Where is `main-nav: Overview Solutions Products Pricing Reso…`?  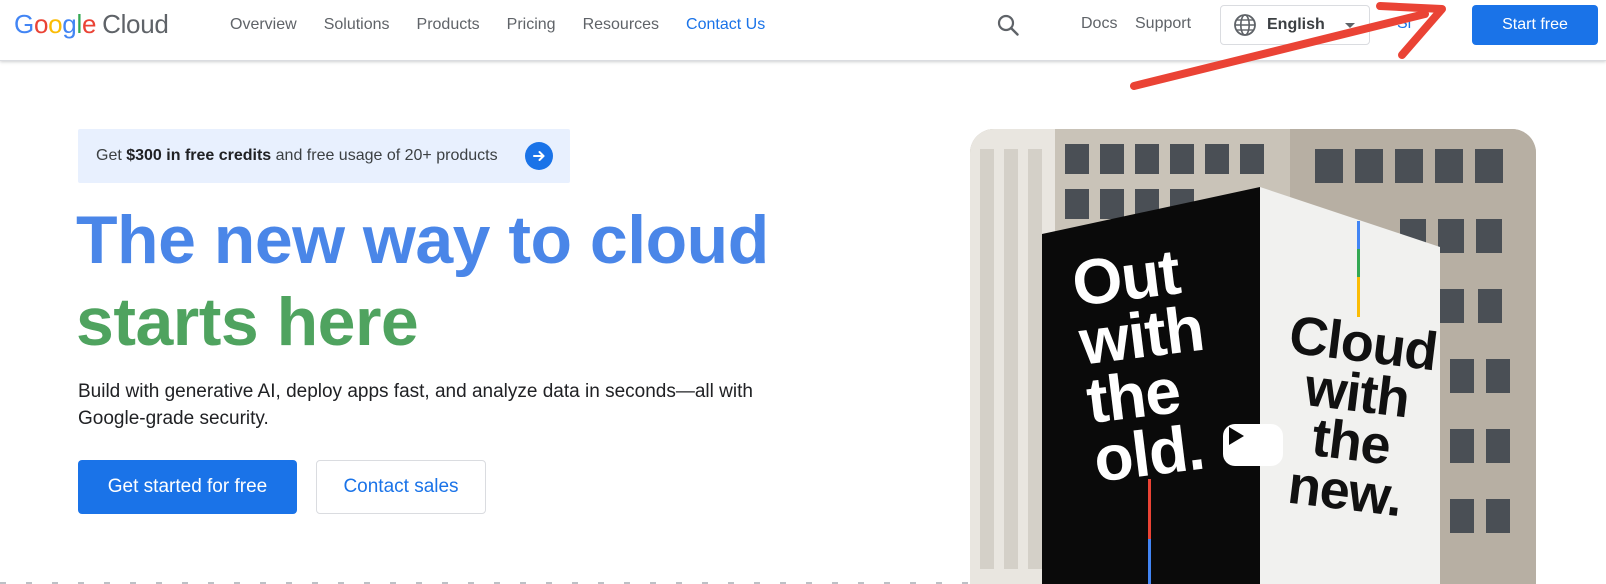
main-nav: Overview Solutions Products Pricing Reso… is located at coordinates (511, 25).